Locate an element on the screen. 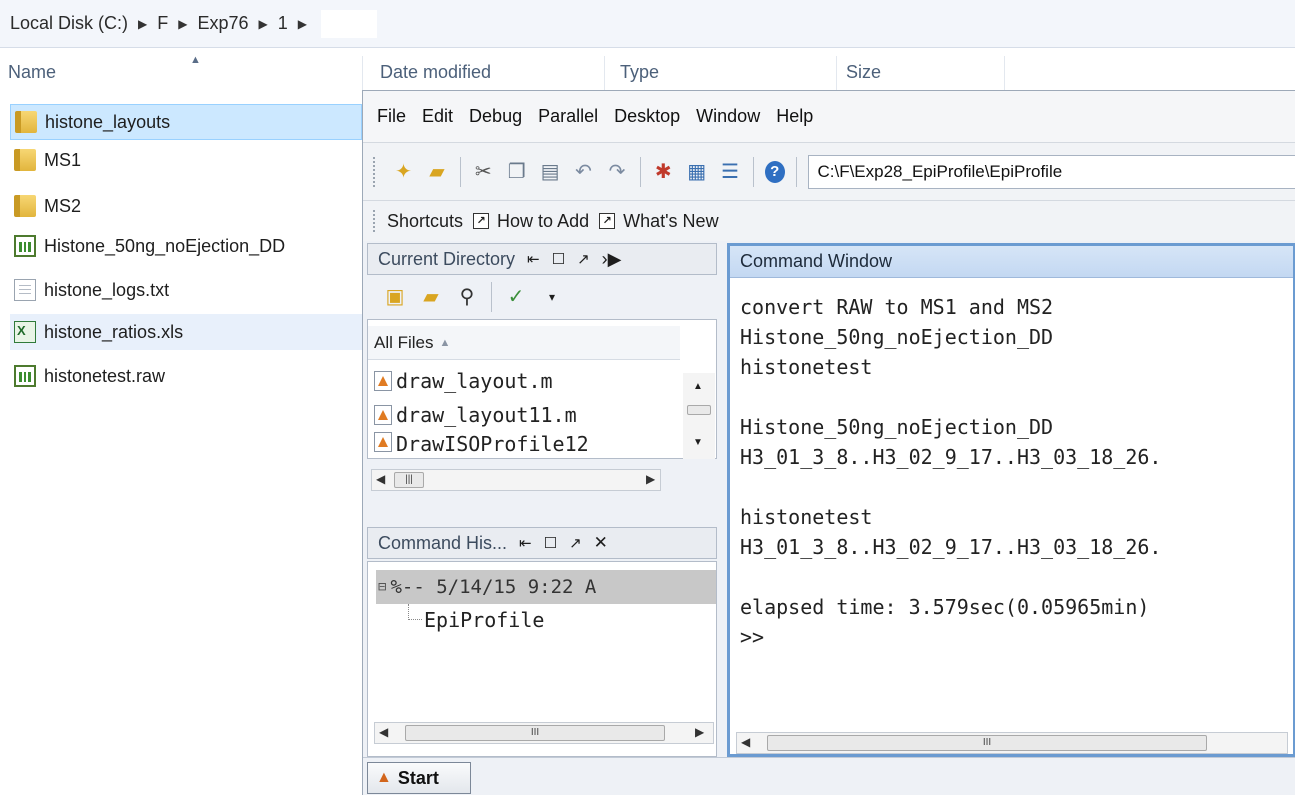  simulink-icon: ✱ is located at coordinates (663, 172).